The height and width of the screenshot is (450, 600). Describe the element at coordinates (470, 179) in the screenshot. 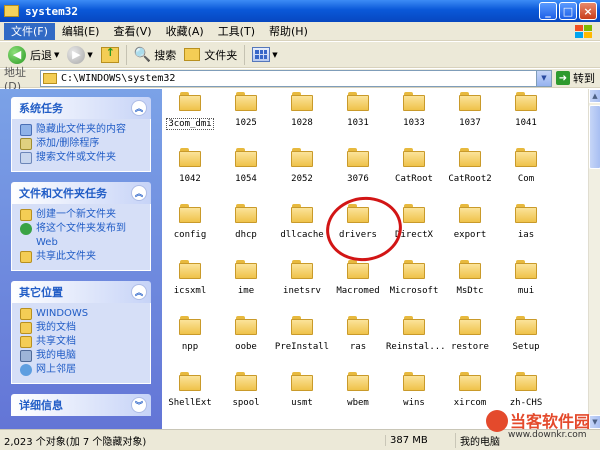

I see `folder-label: CatRoot2` at that location.